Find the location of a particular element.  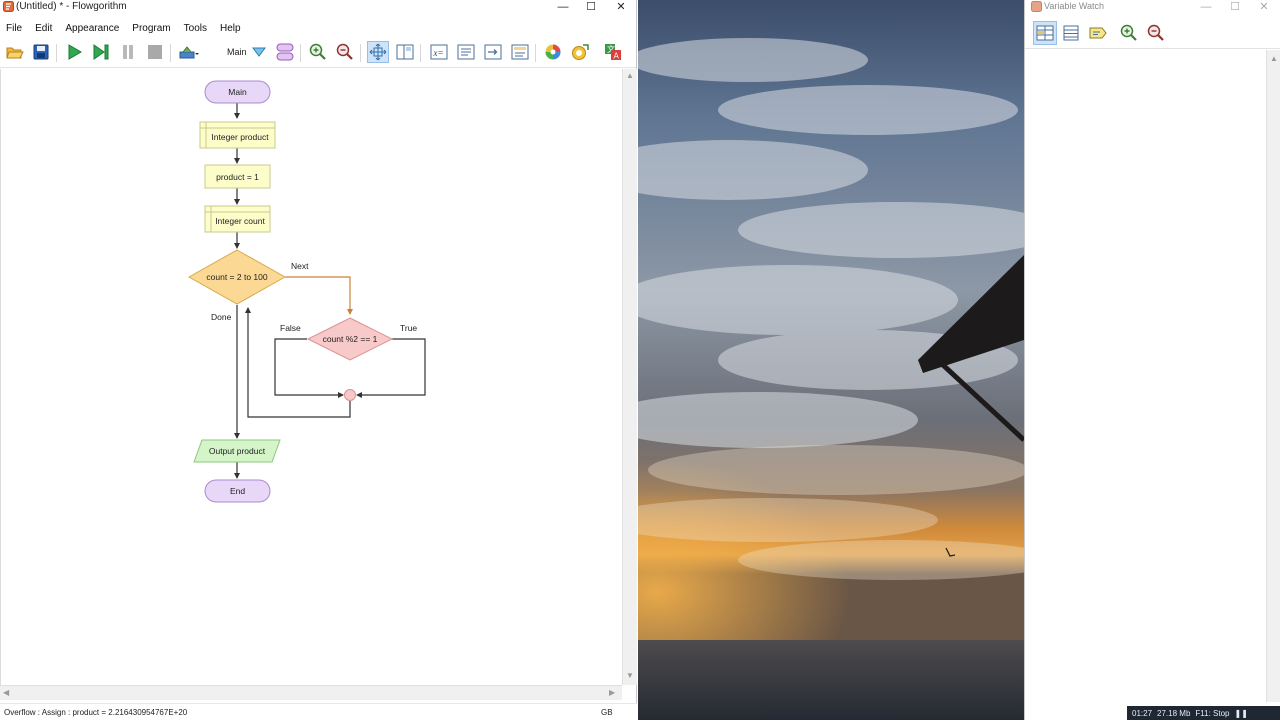

menu-tools: Tools is located at coordinates (199, 28).